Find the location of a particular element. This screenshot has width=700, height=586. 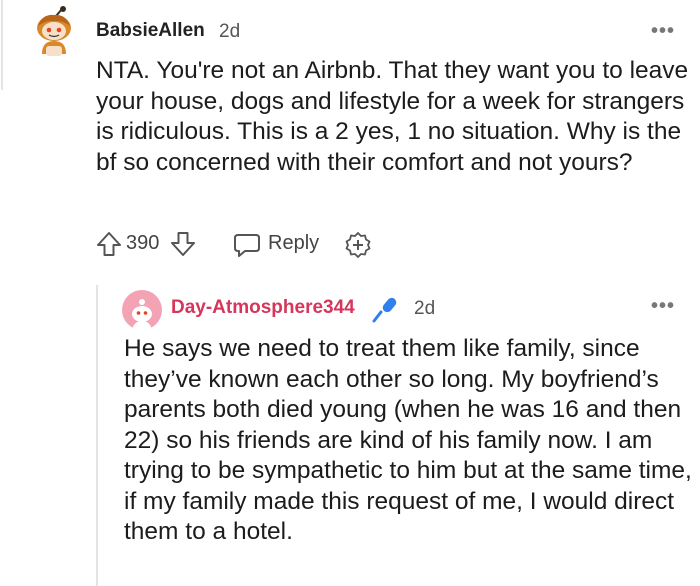

reply-timestamp: 2d is located at coordinates (425, 308).